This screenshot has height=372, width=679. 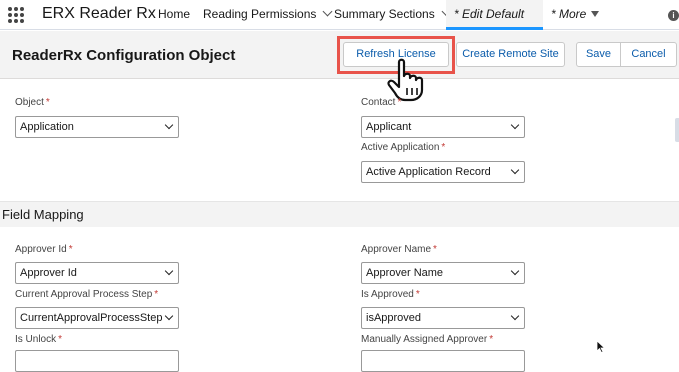 What do you see at coordinates (44, 249) in the screenshot?
I see `approver-id-label: Approver Id *` at bounding box center [44, 249].